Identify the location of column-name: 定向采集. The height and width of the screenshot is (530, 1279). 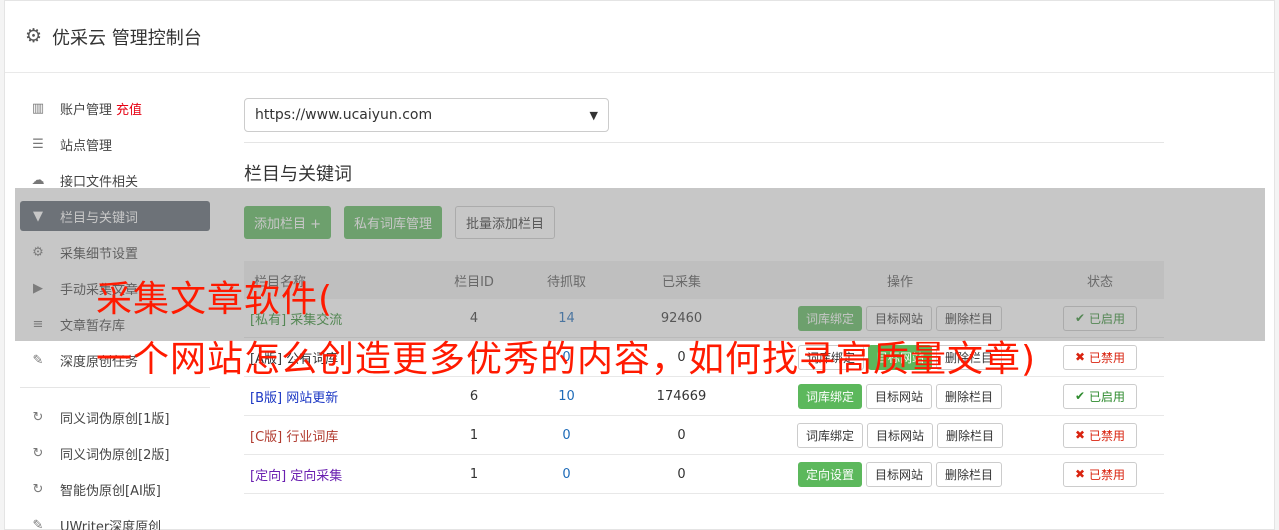
(316, 476).